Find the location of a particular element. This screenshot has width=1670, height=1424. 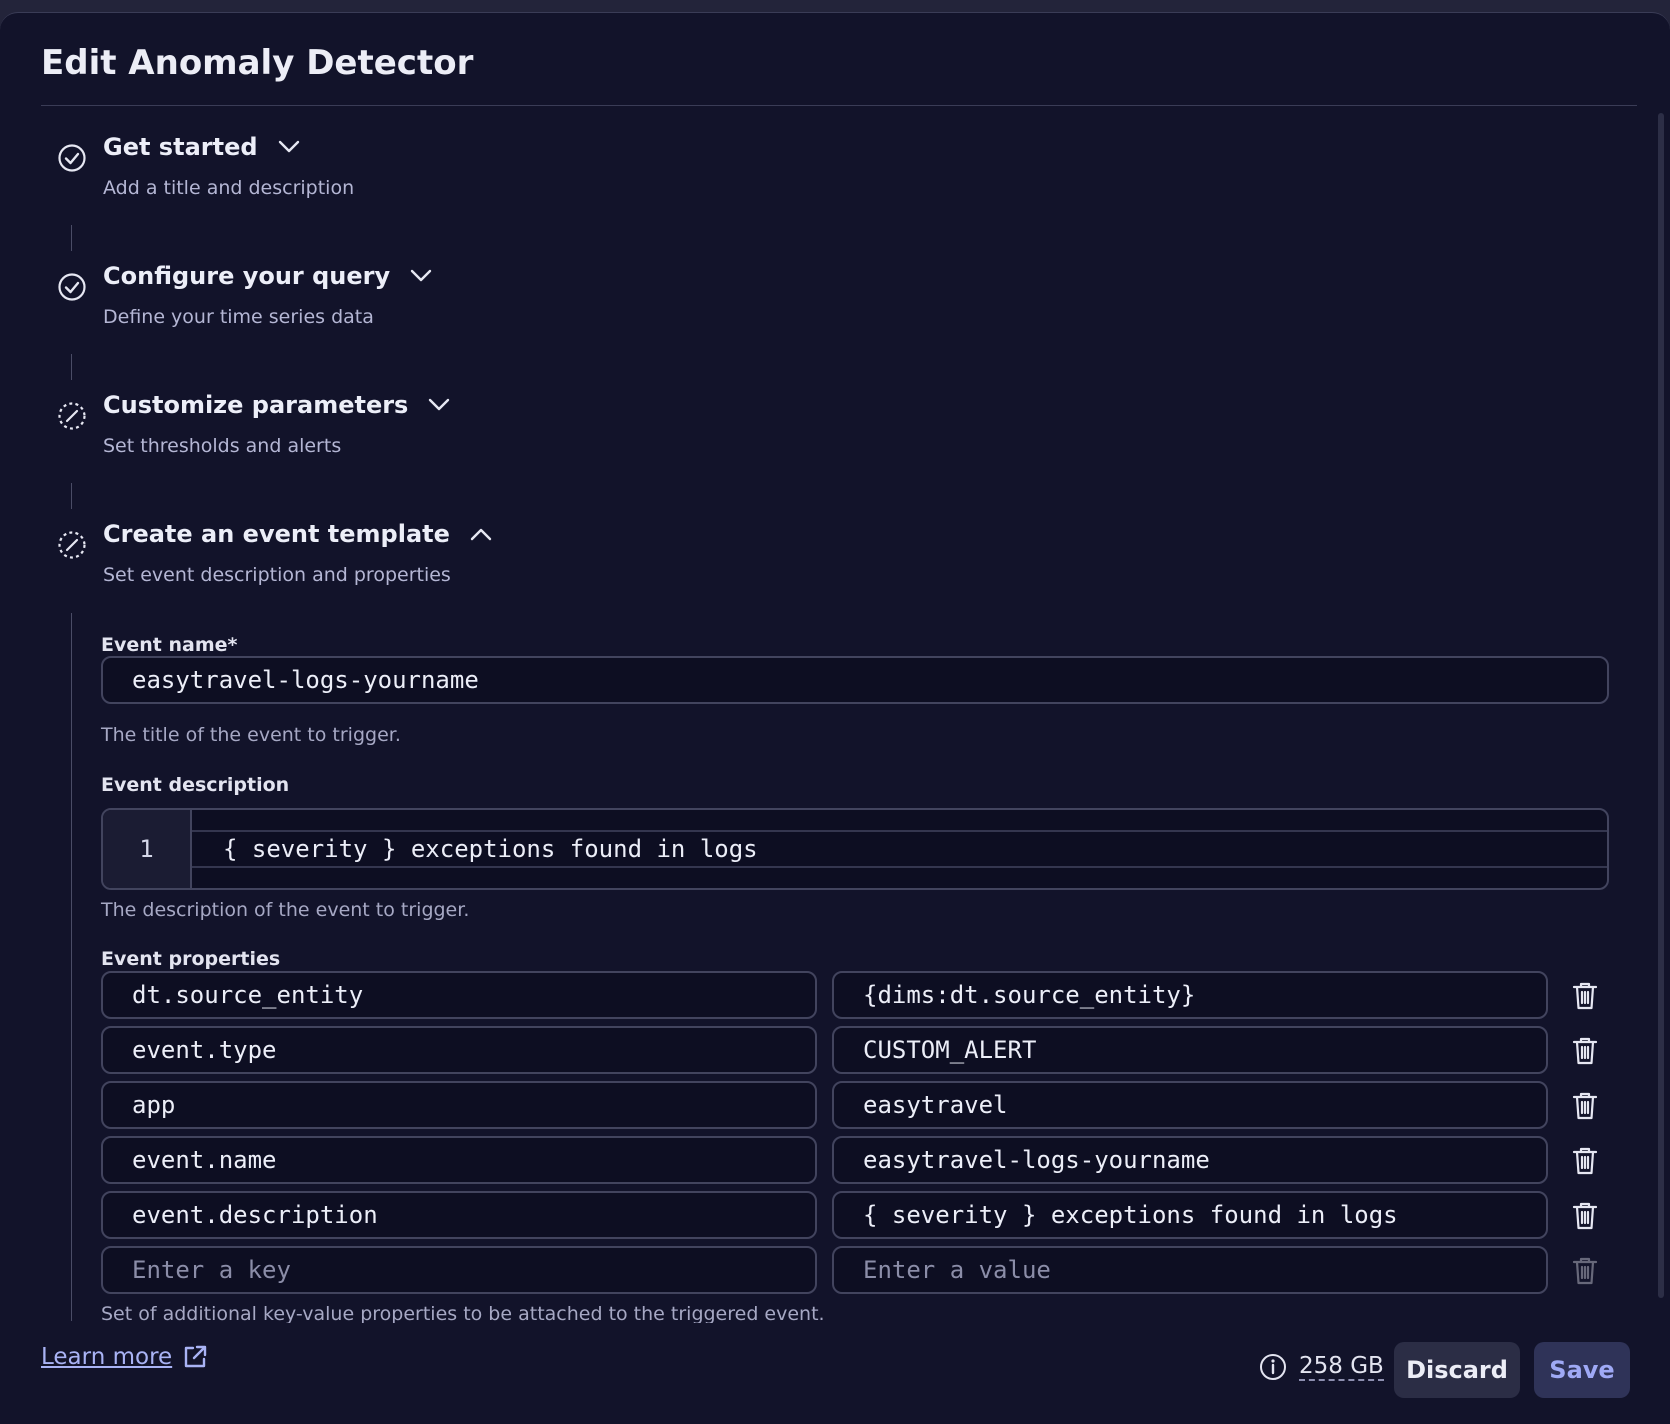

step-title-text: Customize parameters is located at coordinates (256, 405).